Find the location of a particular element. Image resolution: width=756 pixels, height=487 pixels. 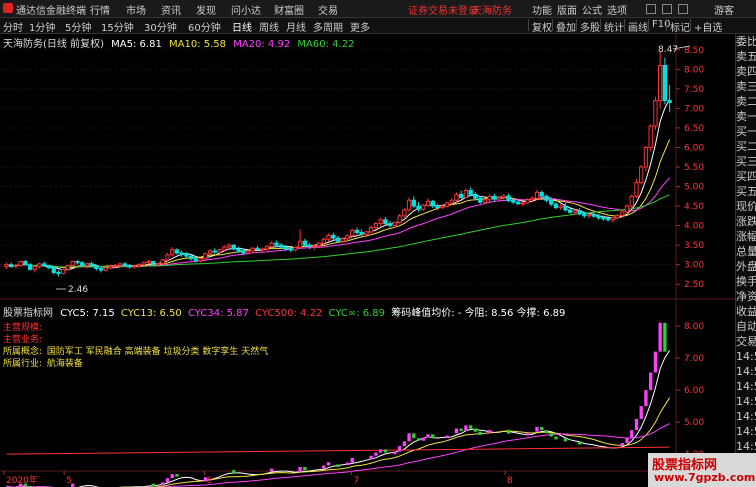

stock-title: 天海防务(日线 前复权) is located at coordinates (53, 44).